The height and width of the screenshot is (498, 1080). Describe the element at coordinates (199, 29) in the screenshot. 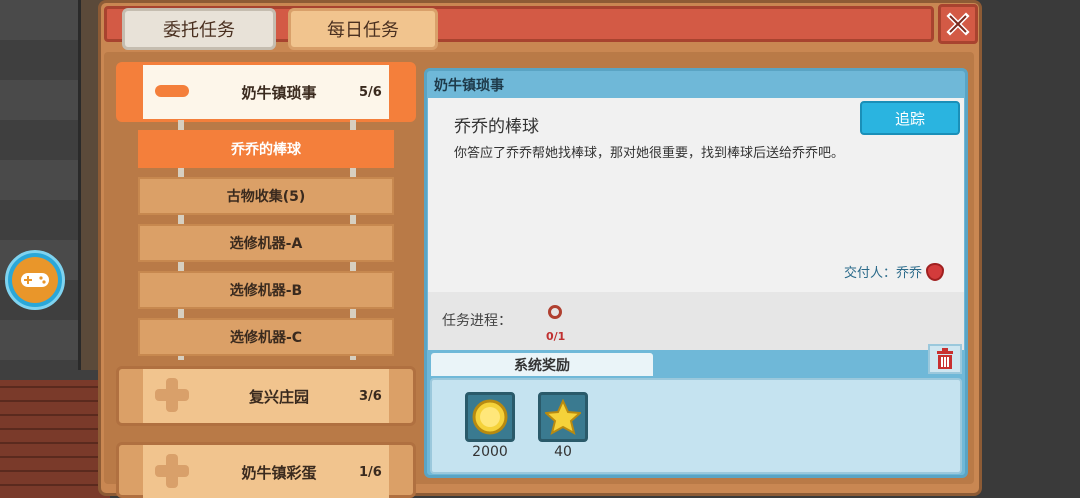

I see `tab-commission: 委托任务` at that location.